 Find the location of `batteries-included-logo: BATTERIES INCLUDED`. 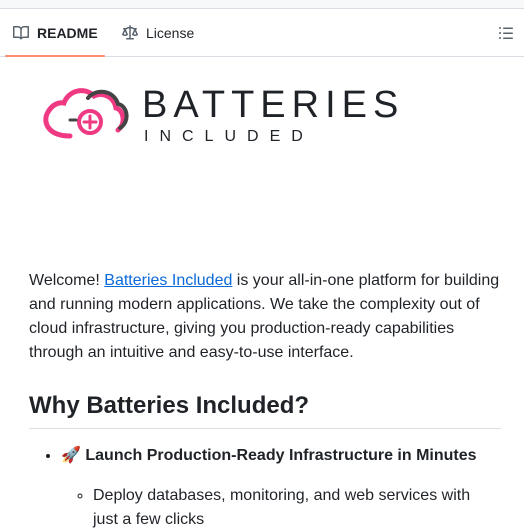

batteries-included-logo: BATTERIES INCLUDED is located at coordinates (236, 114).